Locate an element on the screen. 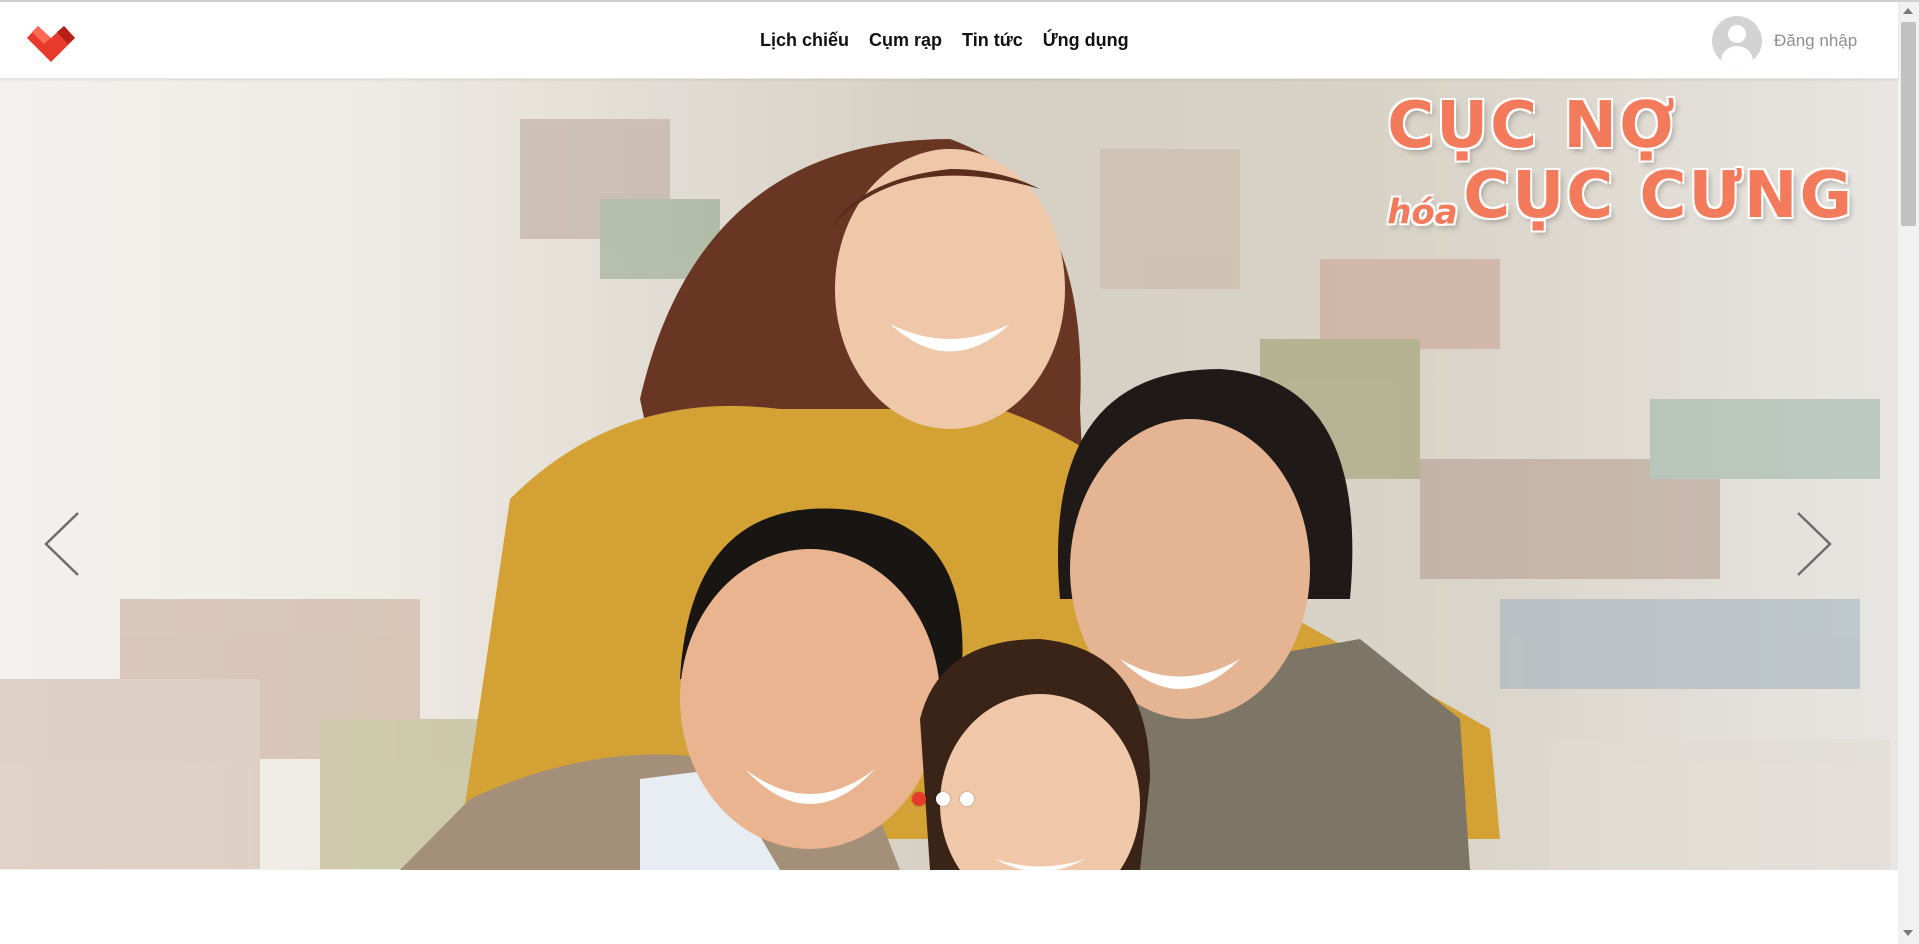 The width and height of the screenshot is (1919, 944). vertical-scrollbar is located at coordinates (1908, 473).